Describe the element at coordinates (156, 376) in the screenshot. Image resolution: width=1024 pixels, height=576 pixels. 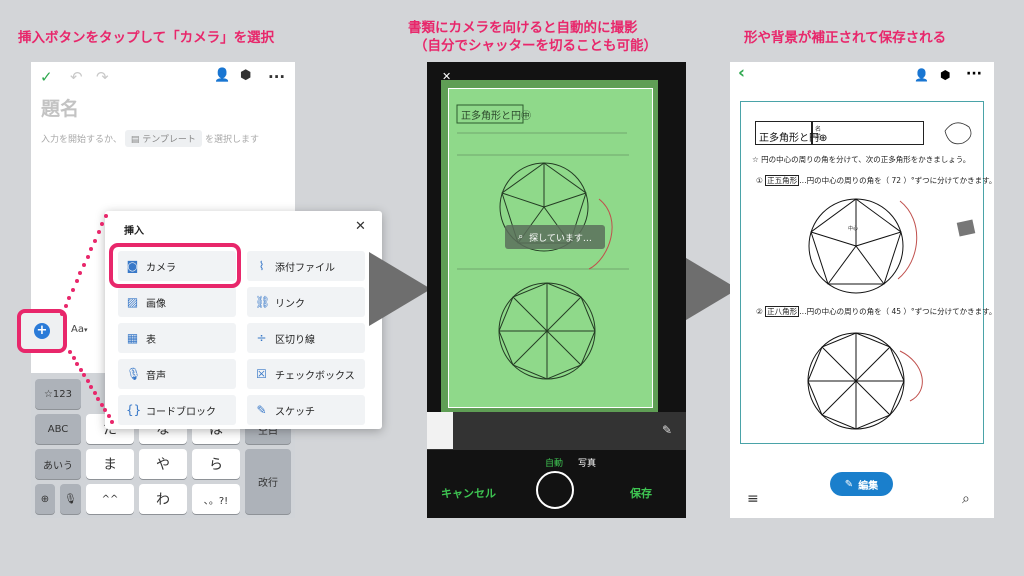
I see `menu-label: 音声` at that location.